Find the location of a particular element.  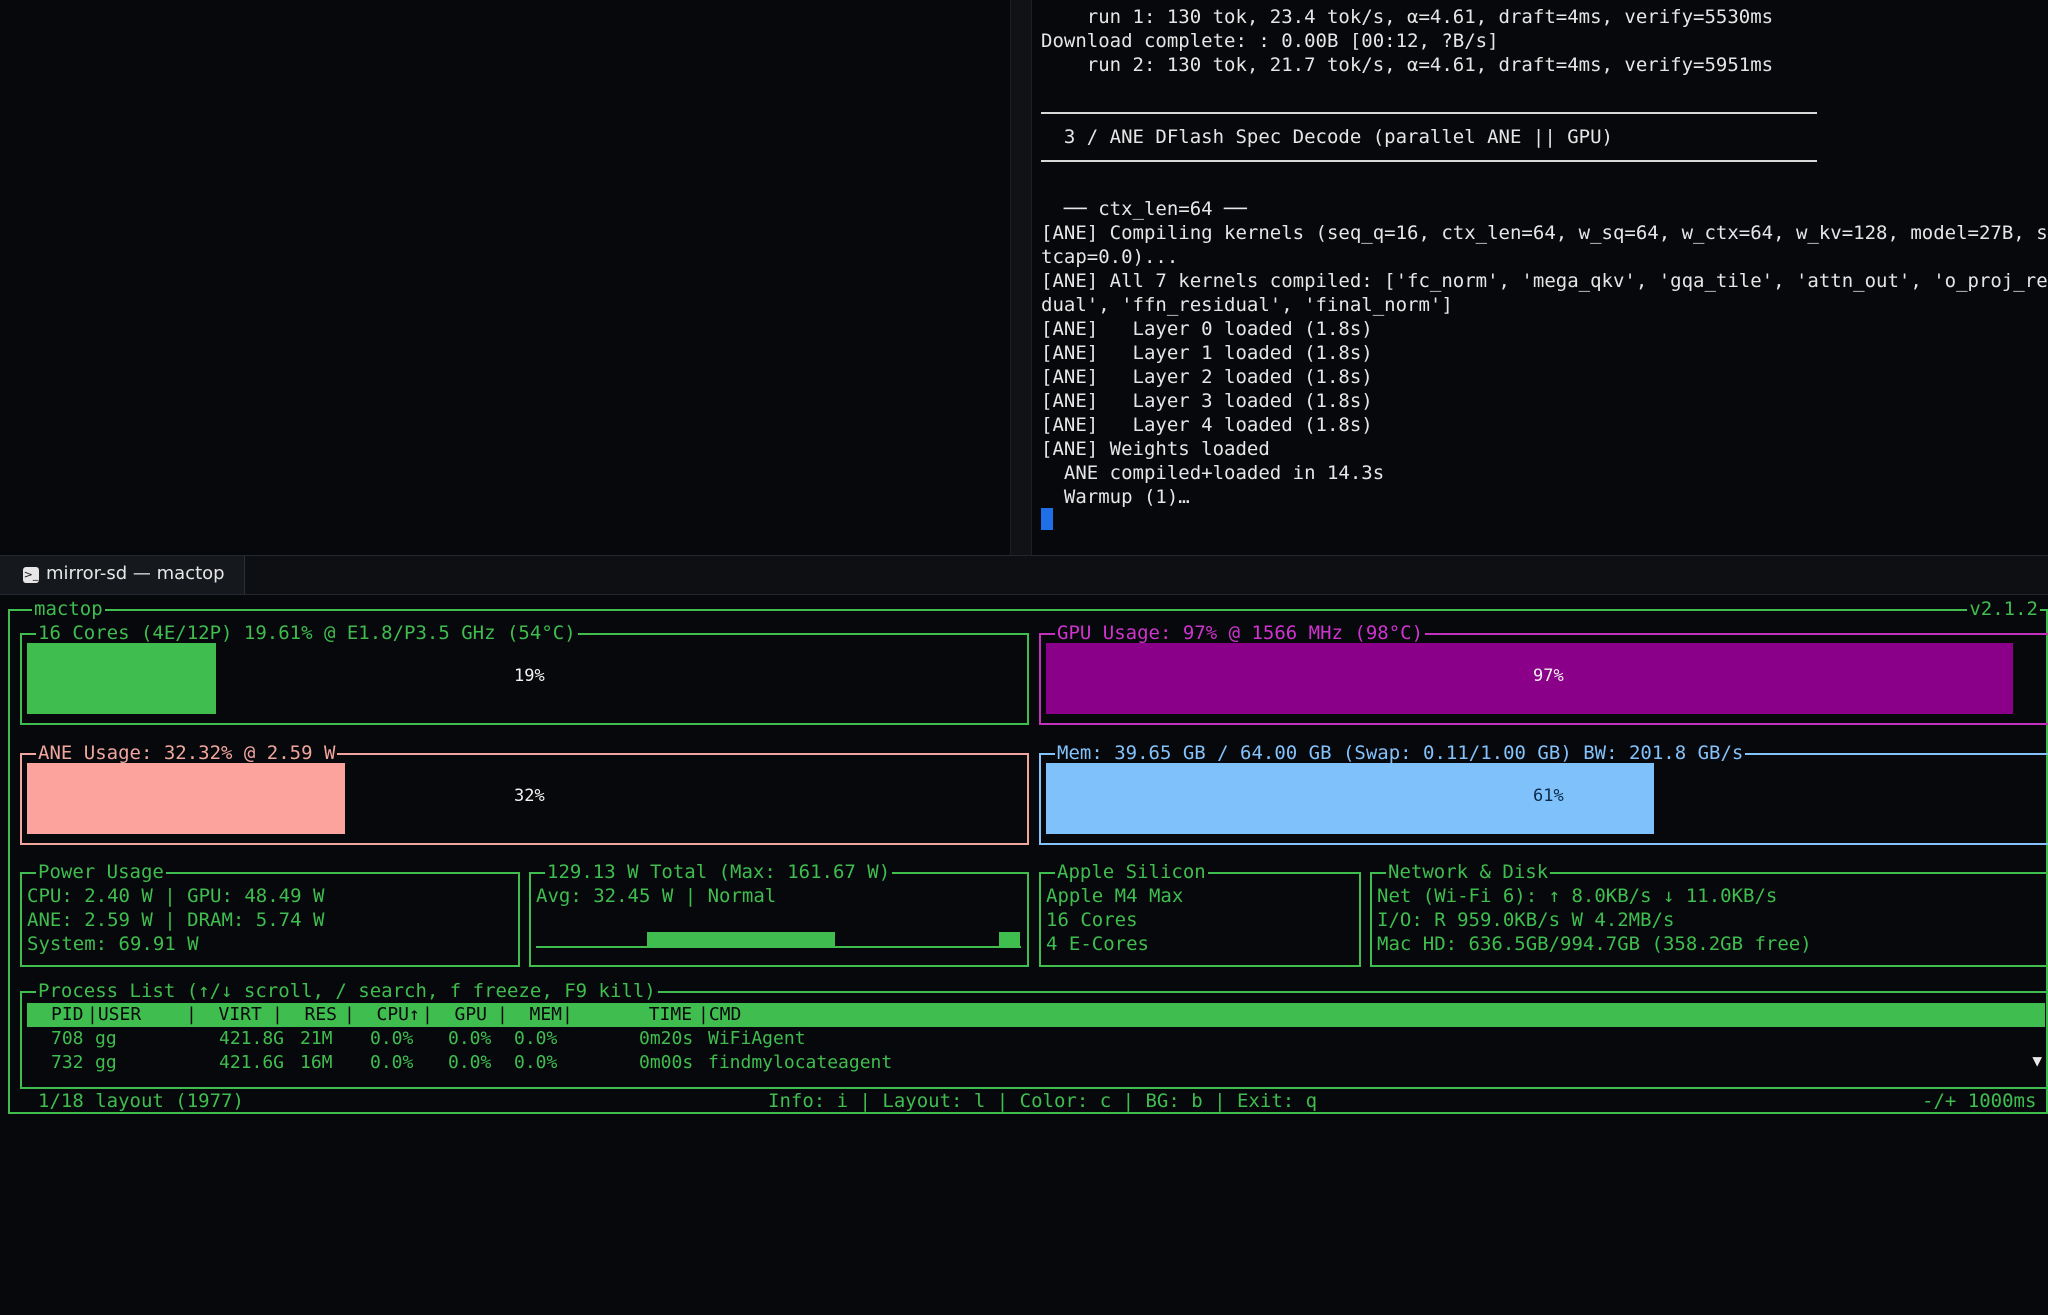

header-cmd: |CMD is located at coordinates (719, 1015).